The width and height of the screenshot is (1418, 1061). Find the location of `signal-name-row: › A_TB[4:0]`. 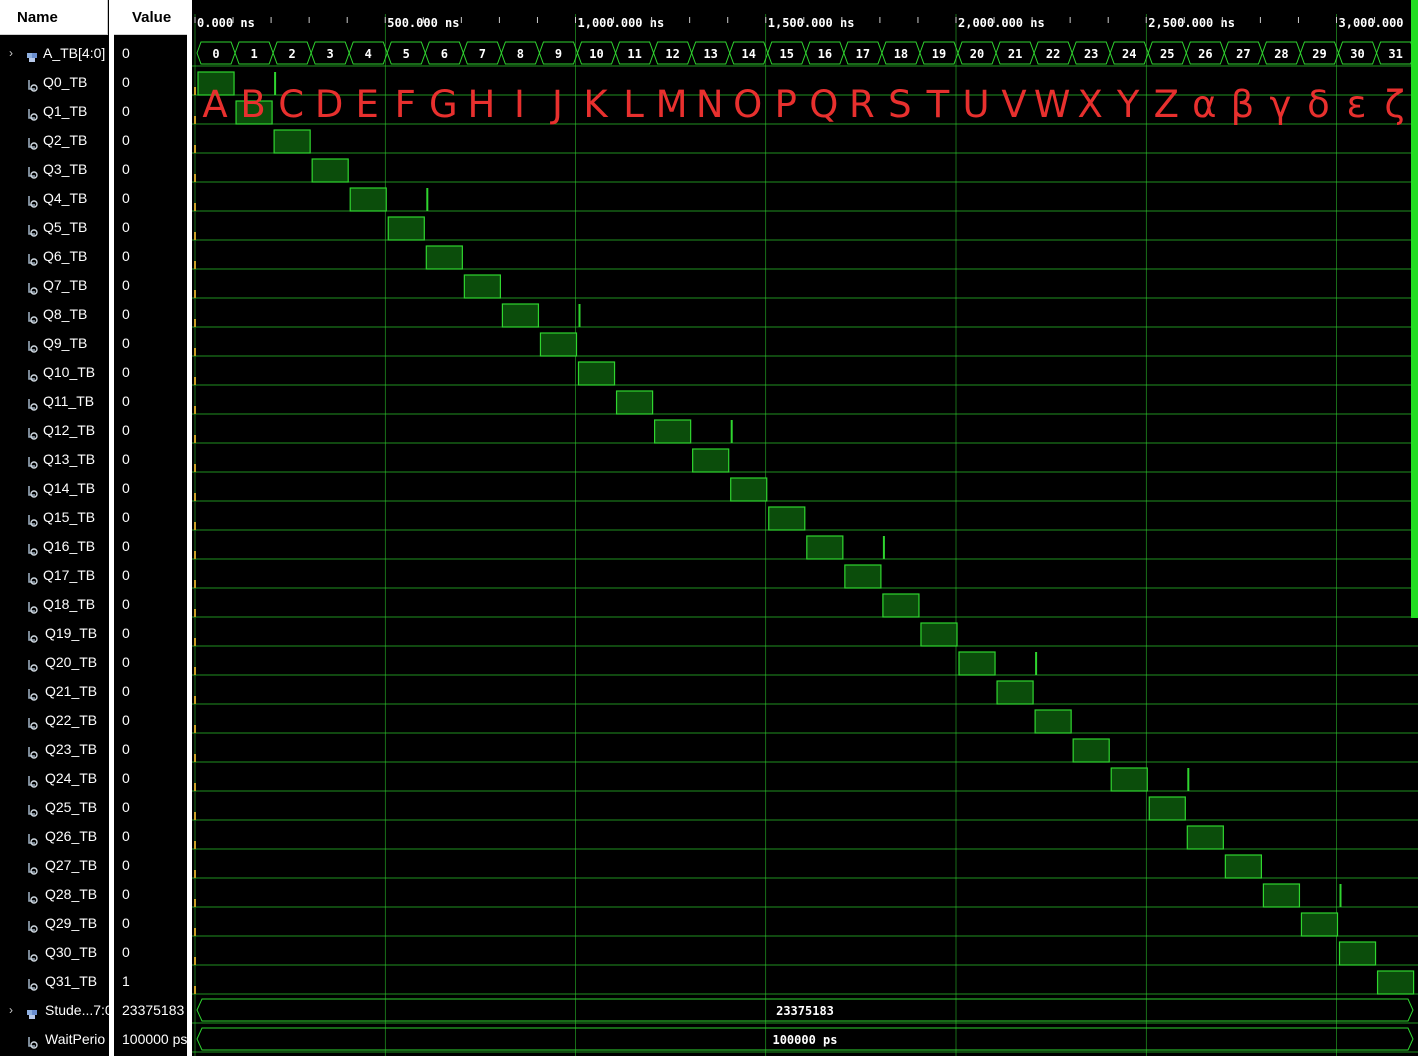

signal-name-row: › A_TB[4:0] is located at coordinates (54, 53).